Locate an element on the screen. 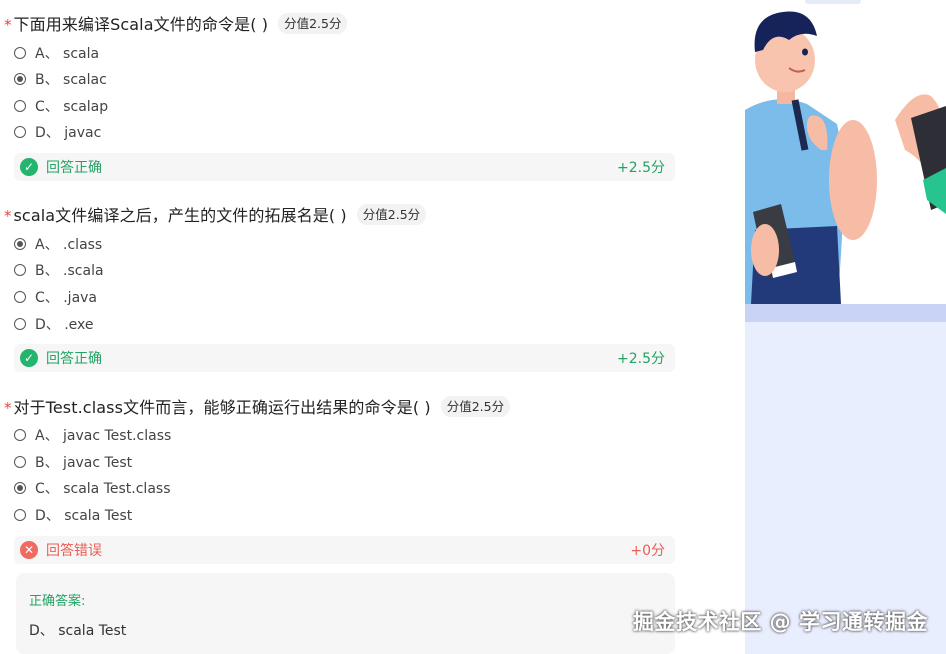  option-d: D、 javac is located at coordinates (57, 132).